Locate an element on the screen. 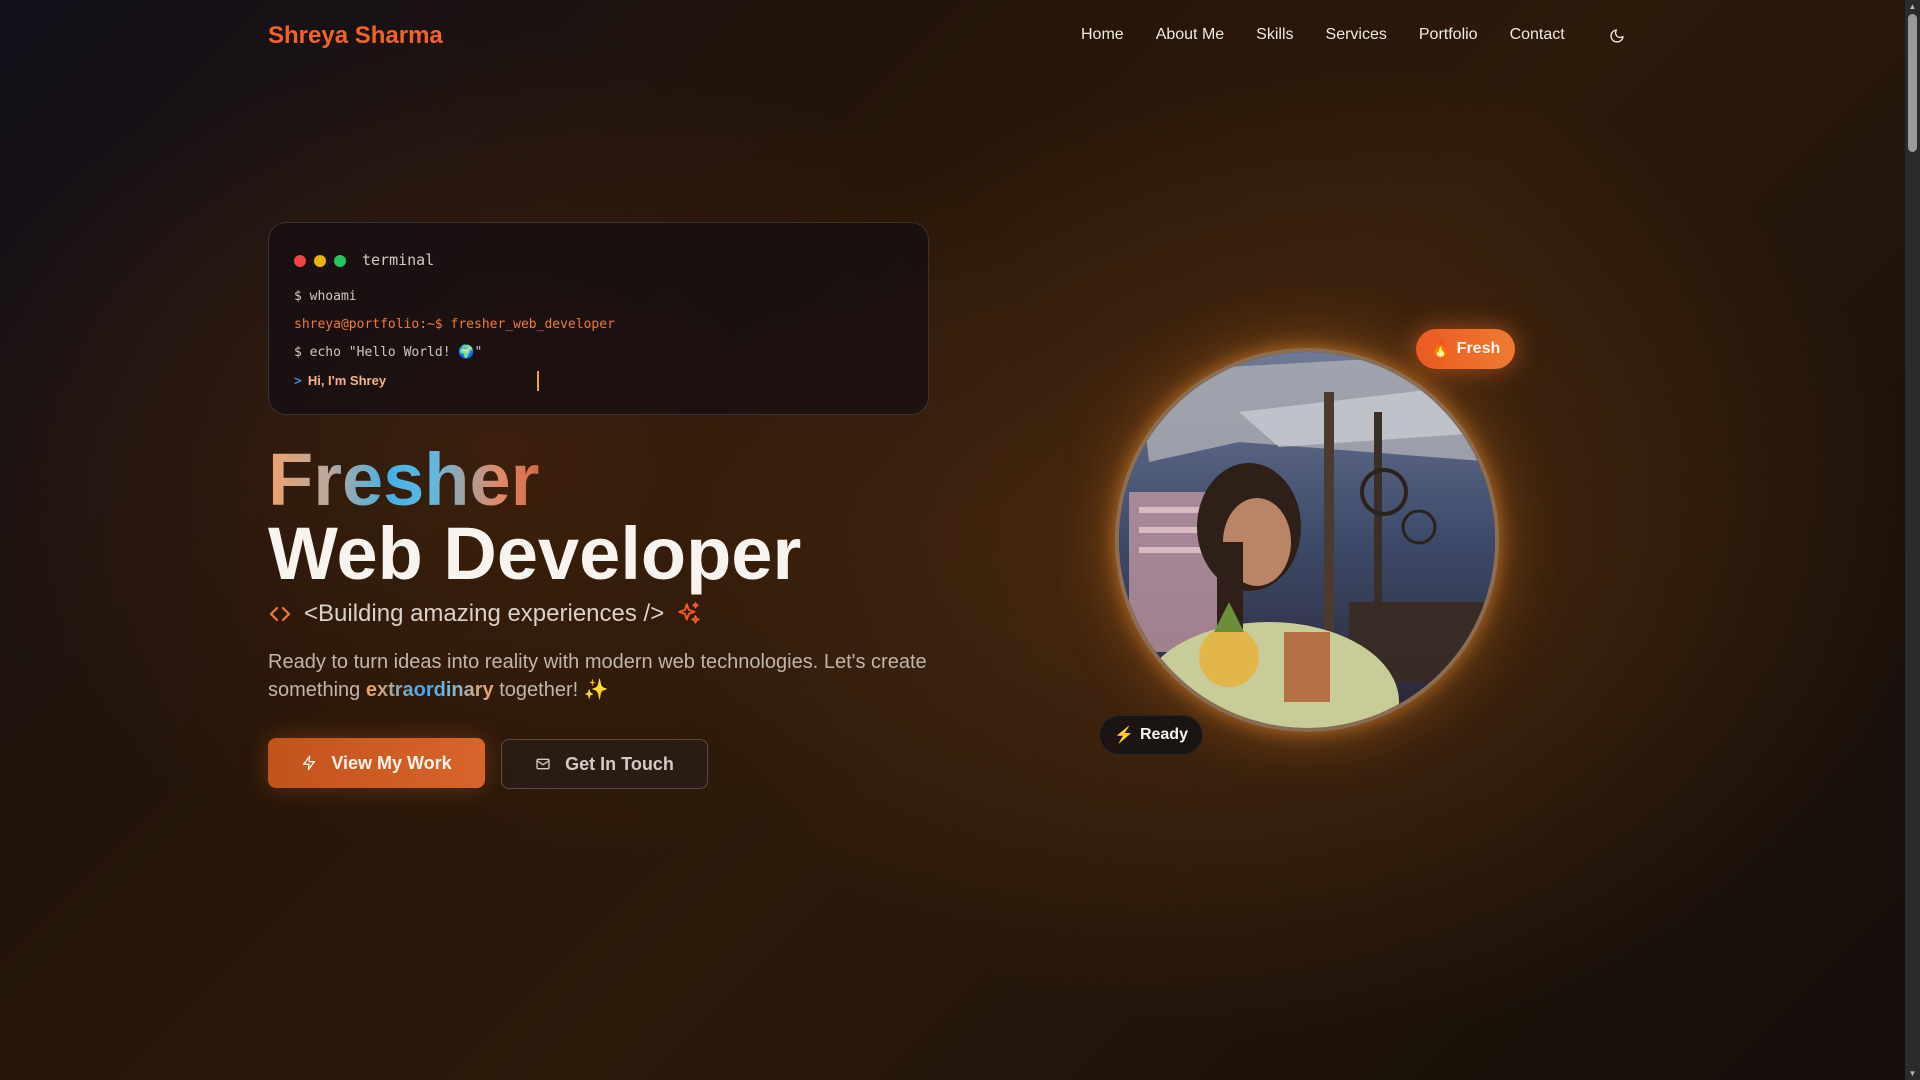  lightning-icon is located at coordinates (309, 763).